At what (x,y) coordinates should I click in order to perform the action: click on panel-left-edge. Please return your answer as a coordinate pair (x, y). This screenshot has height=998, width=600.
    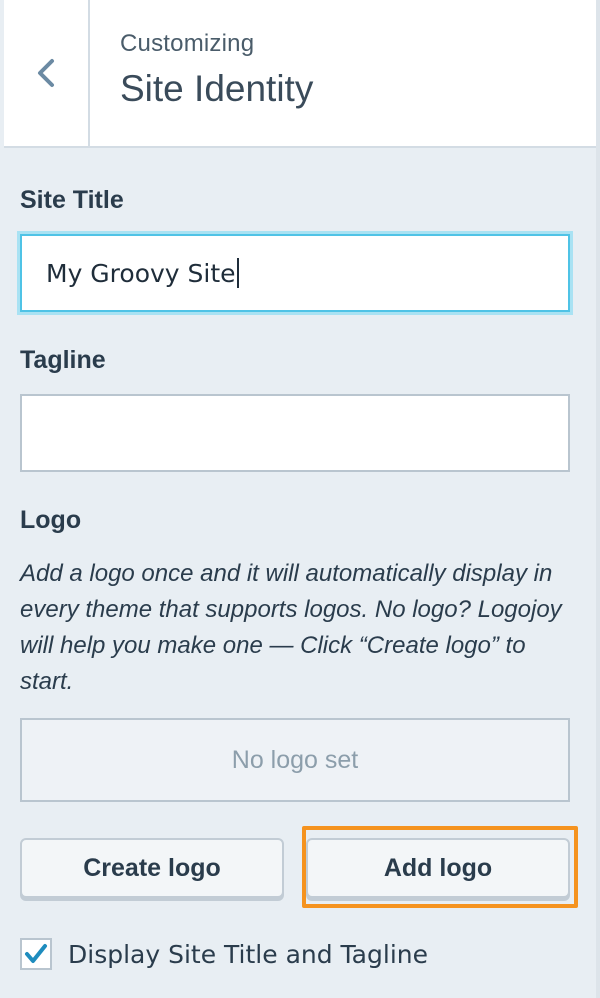
    Looking at the image, I should click on (2, 499).